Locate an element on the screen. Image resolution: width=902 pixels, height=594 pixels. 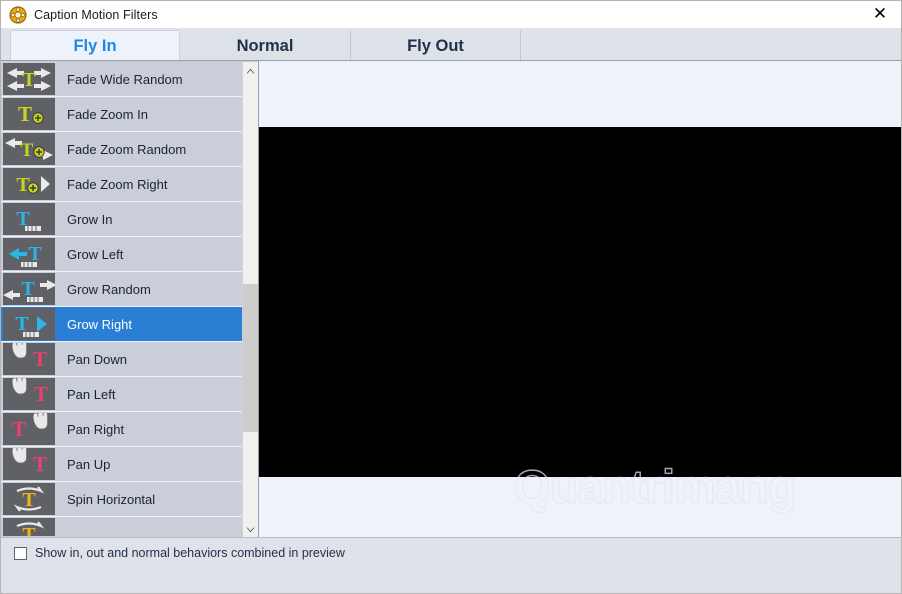
list-item: T Pan Up is located at coordinates (122, 464).